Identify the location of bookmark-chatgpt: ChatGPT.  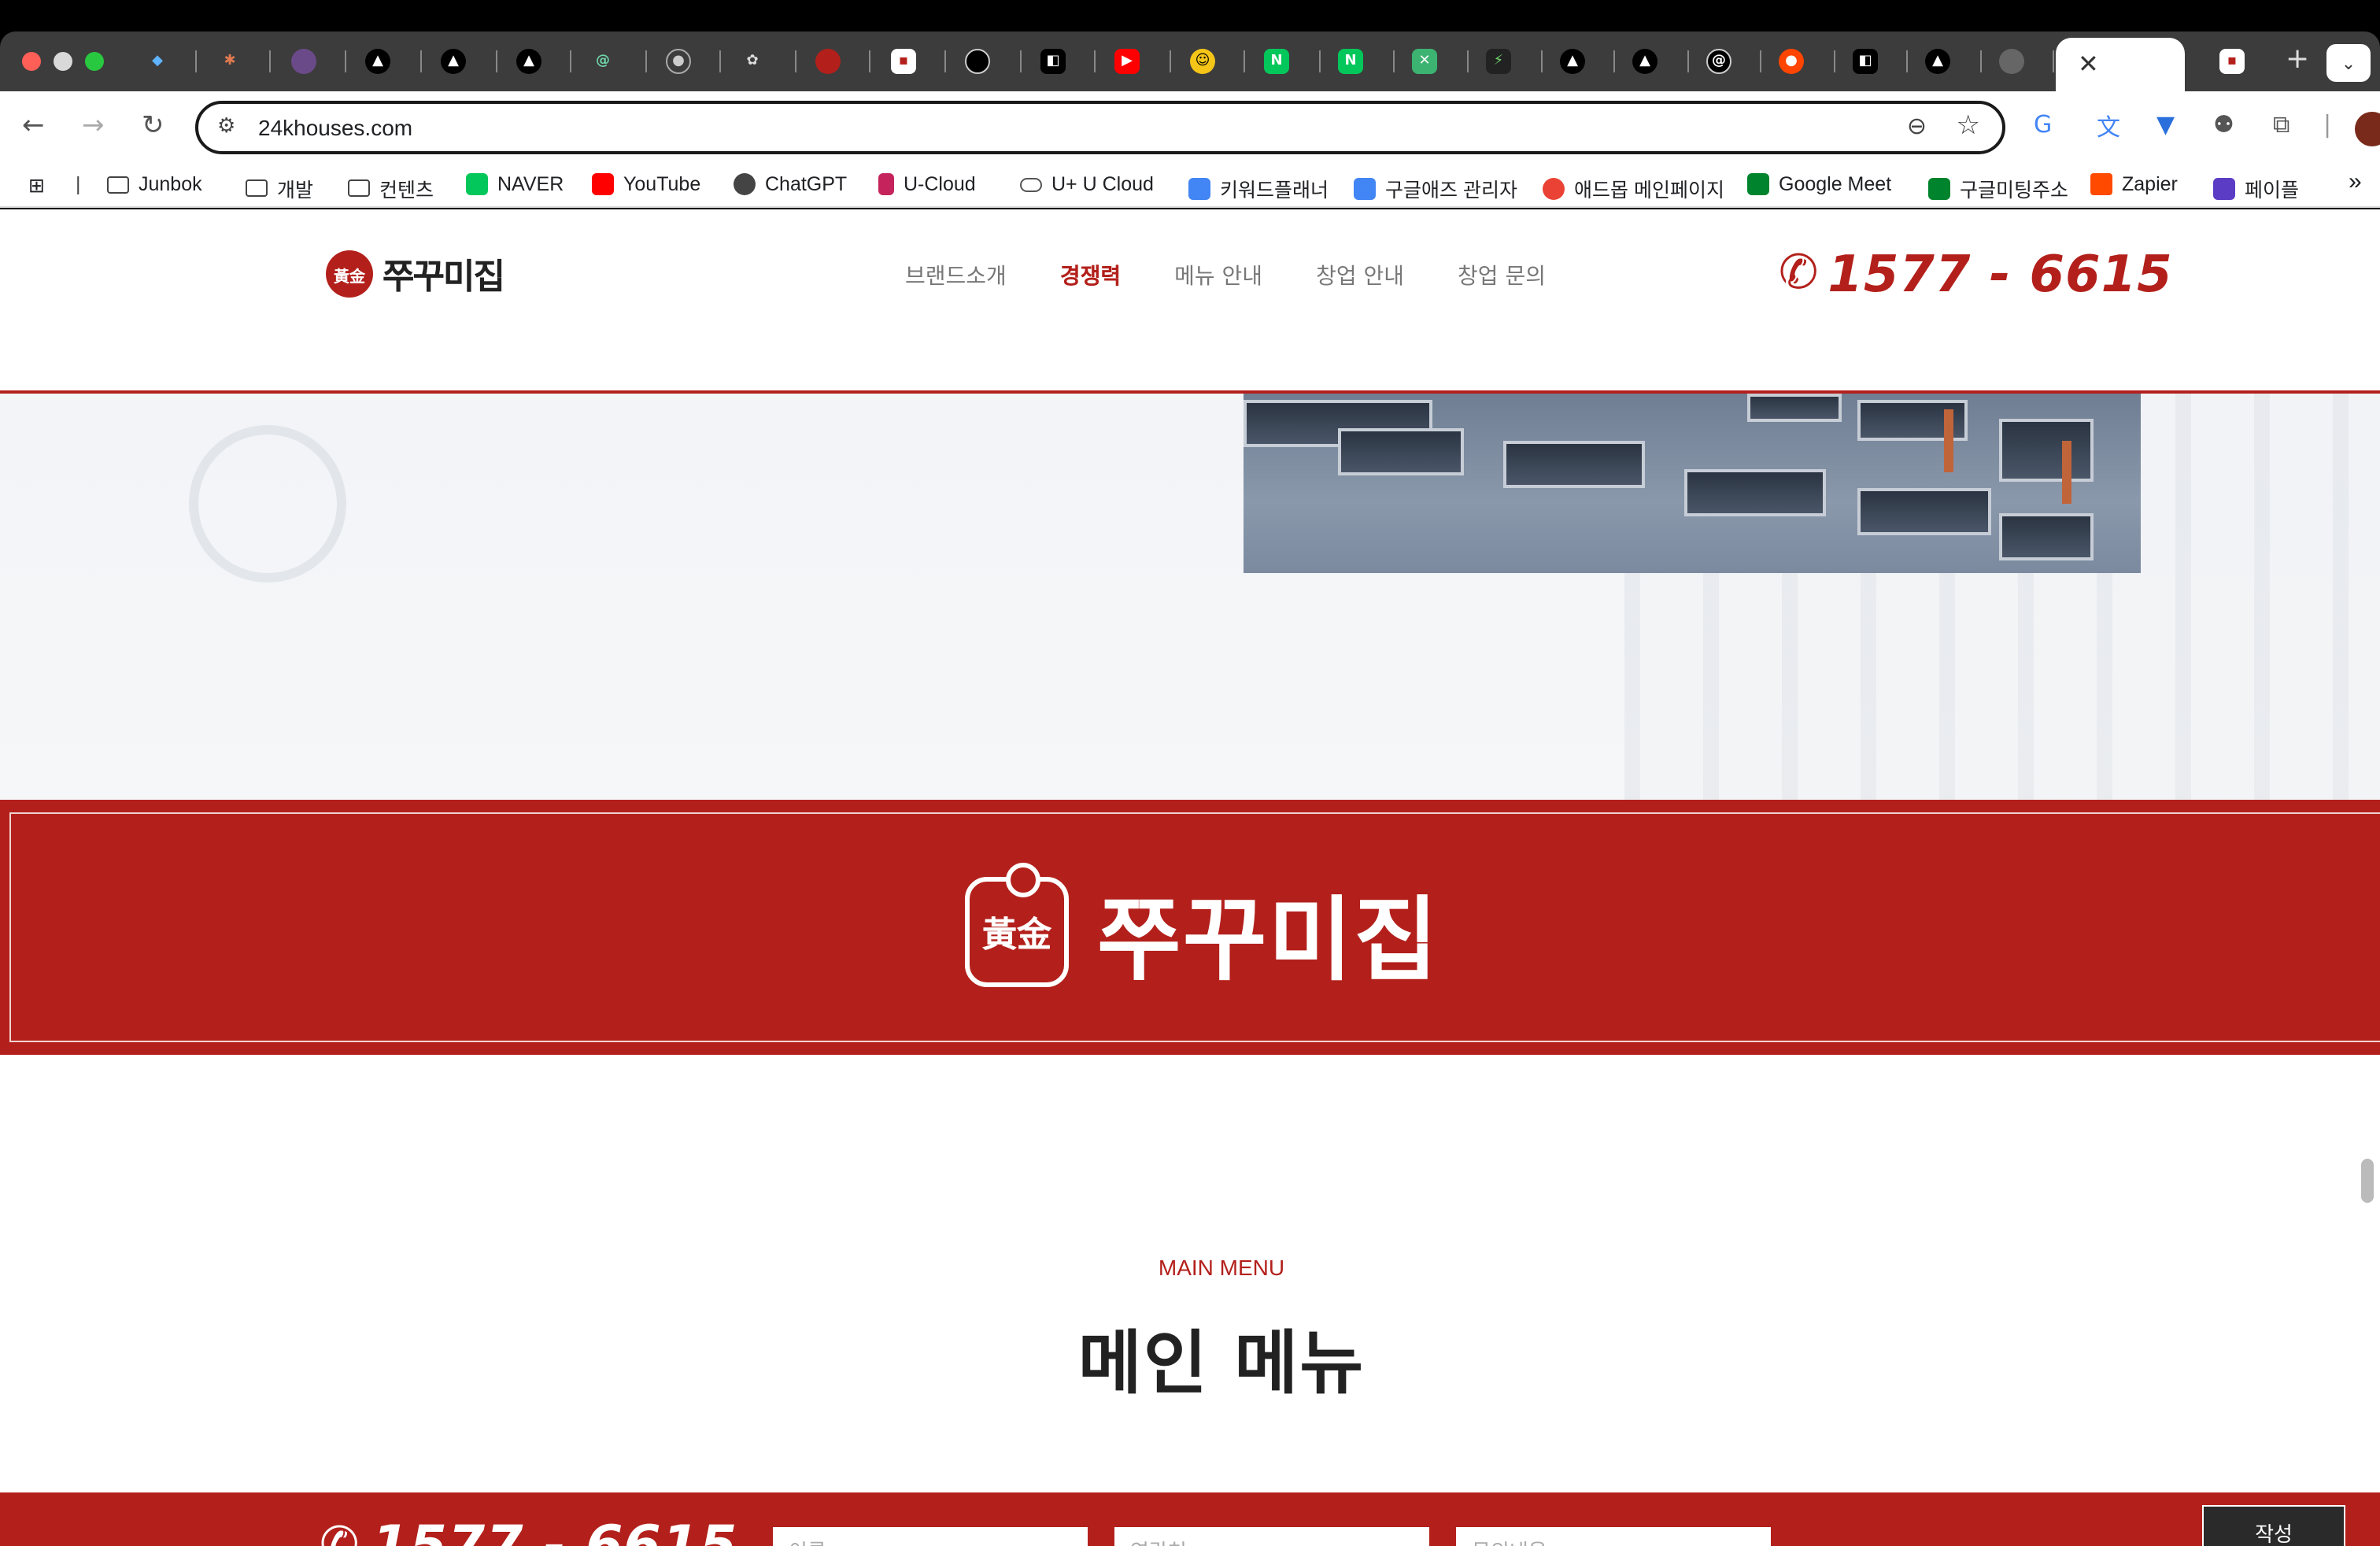
(790, 184).